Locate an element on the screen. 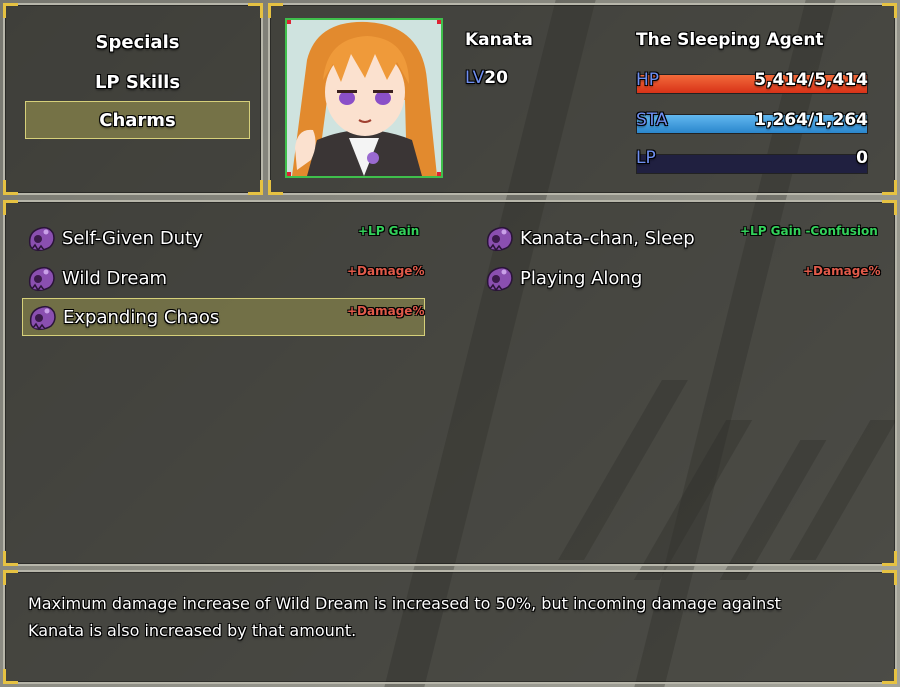 The height and width of the screenshot is (687, 900). hp-value: 5,414/5,414 is located at coordinates (811, 80).